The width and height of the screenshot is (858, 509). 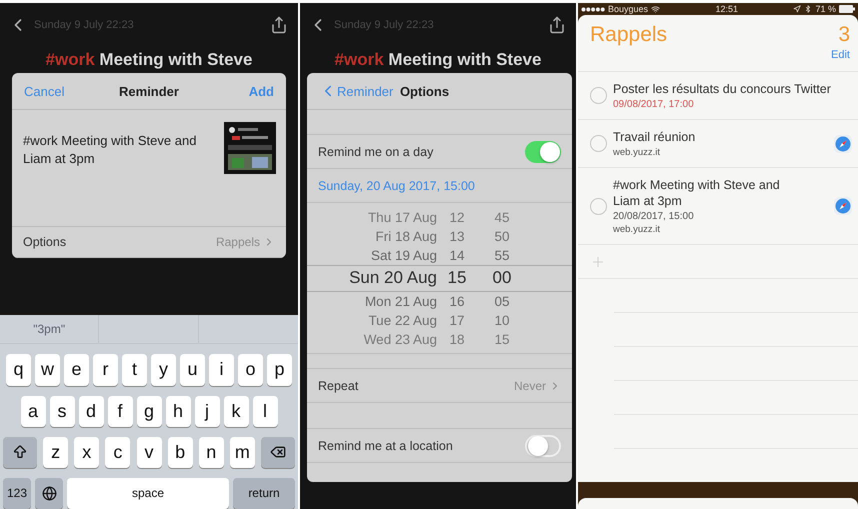 What do you see at coordinates (163, 370) in the screenshot?
I see `keyboard-key: y` at bounding box center [163, 370].